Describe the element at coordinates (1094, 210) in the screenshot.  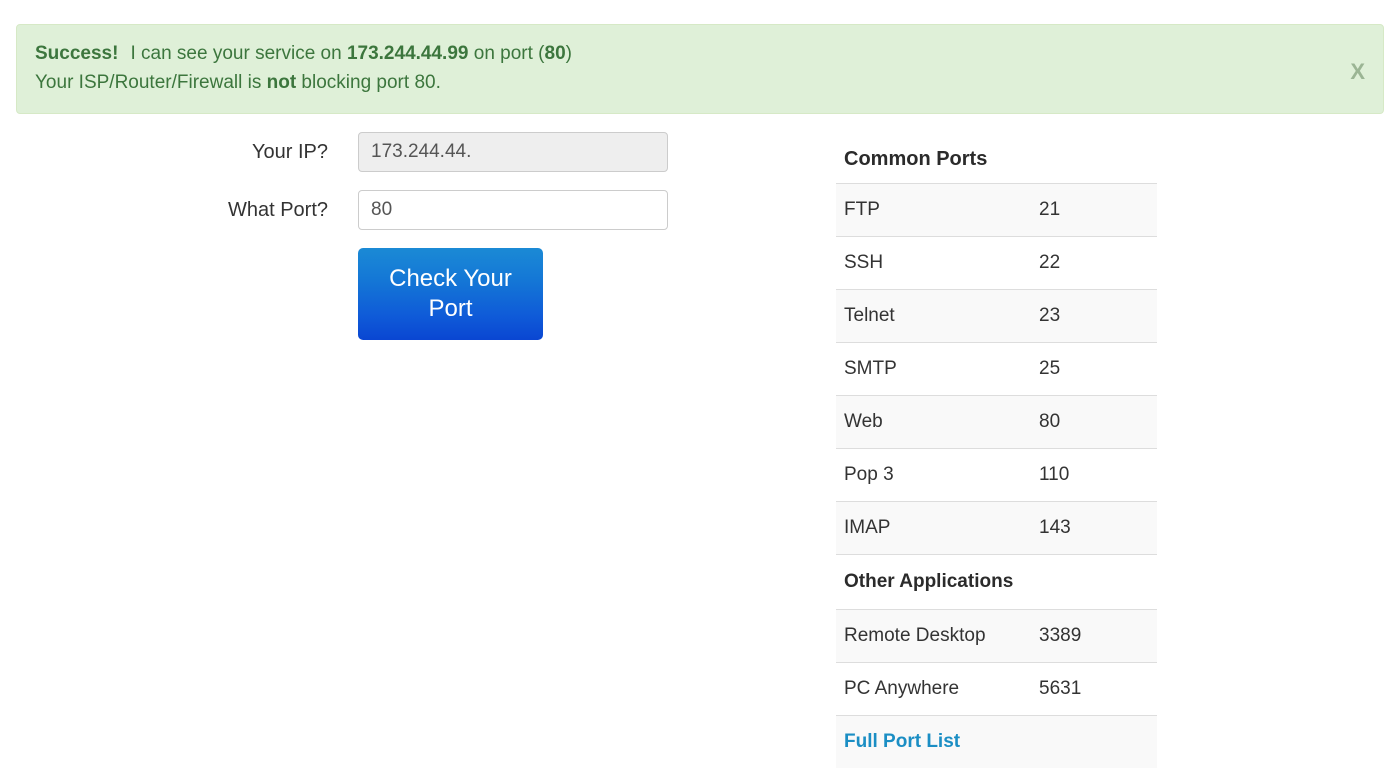
I see `port-number-cell: 21` at that location.